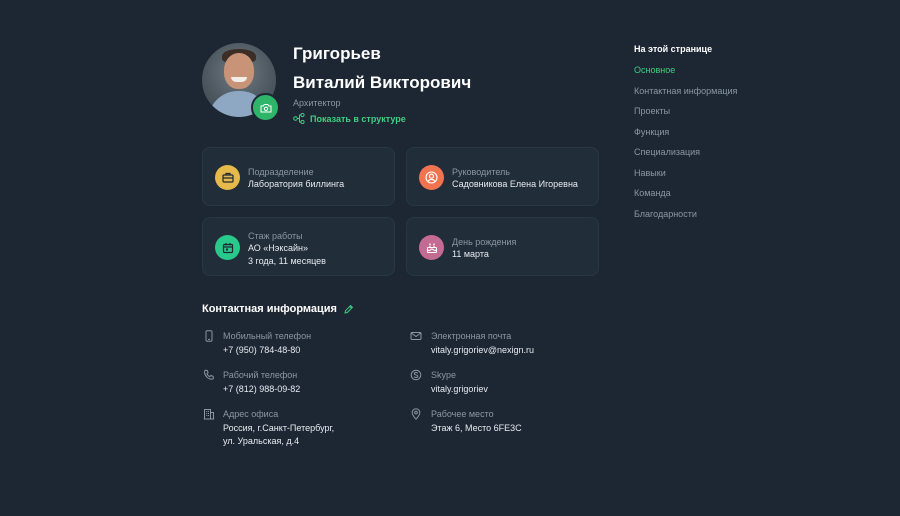 The image size is (900, 516). What do you see at coordinates (275, 236) in the screenshot?
I see `experience-label: Стаж работы` at bounding box center [275, 236].